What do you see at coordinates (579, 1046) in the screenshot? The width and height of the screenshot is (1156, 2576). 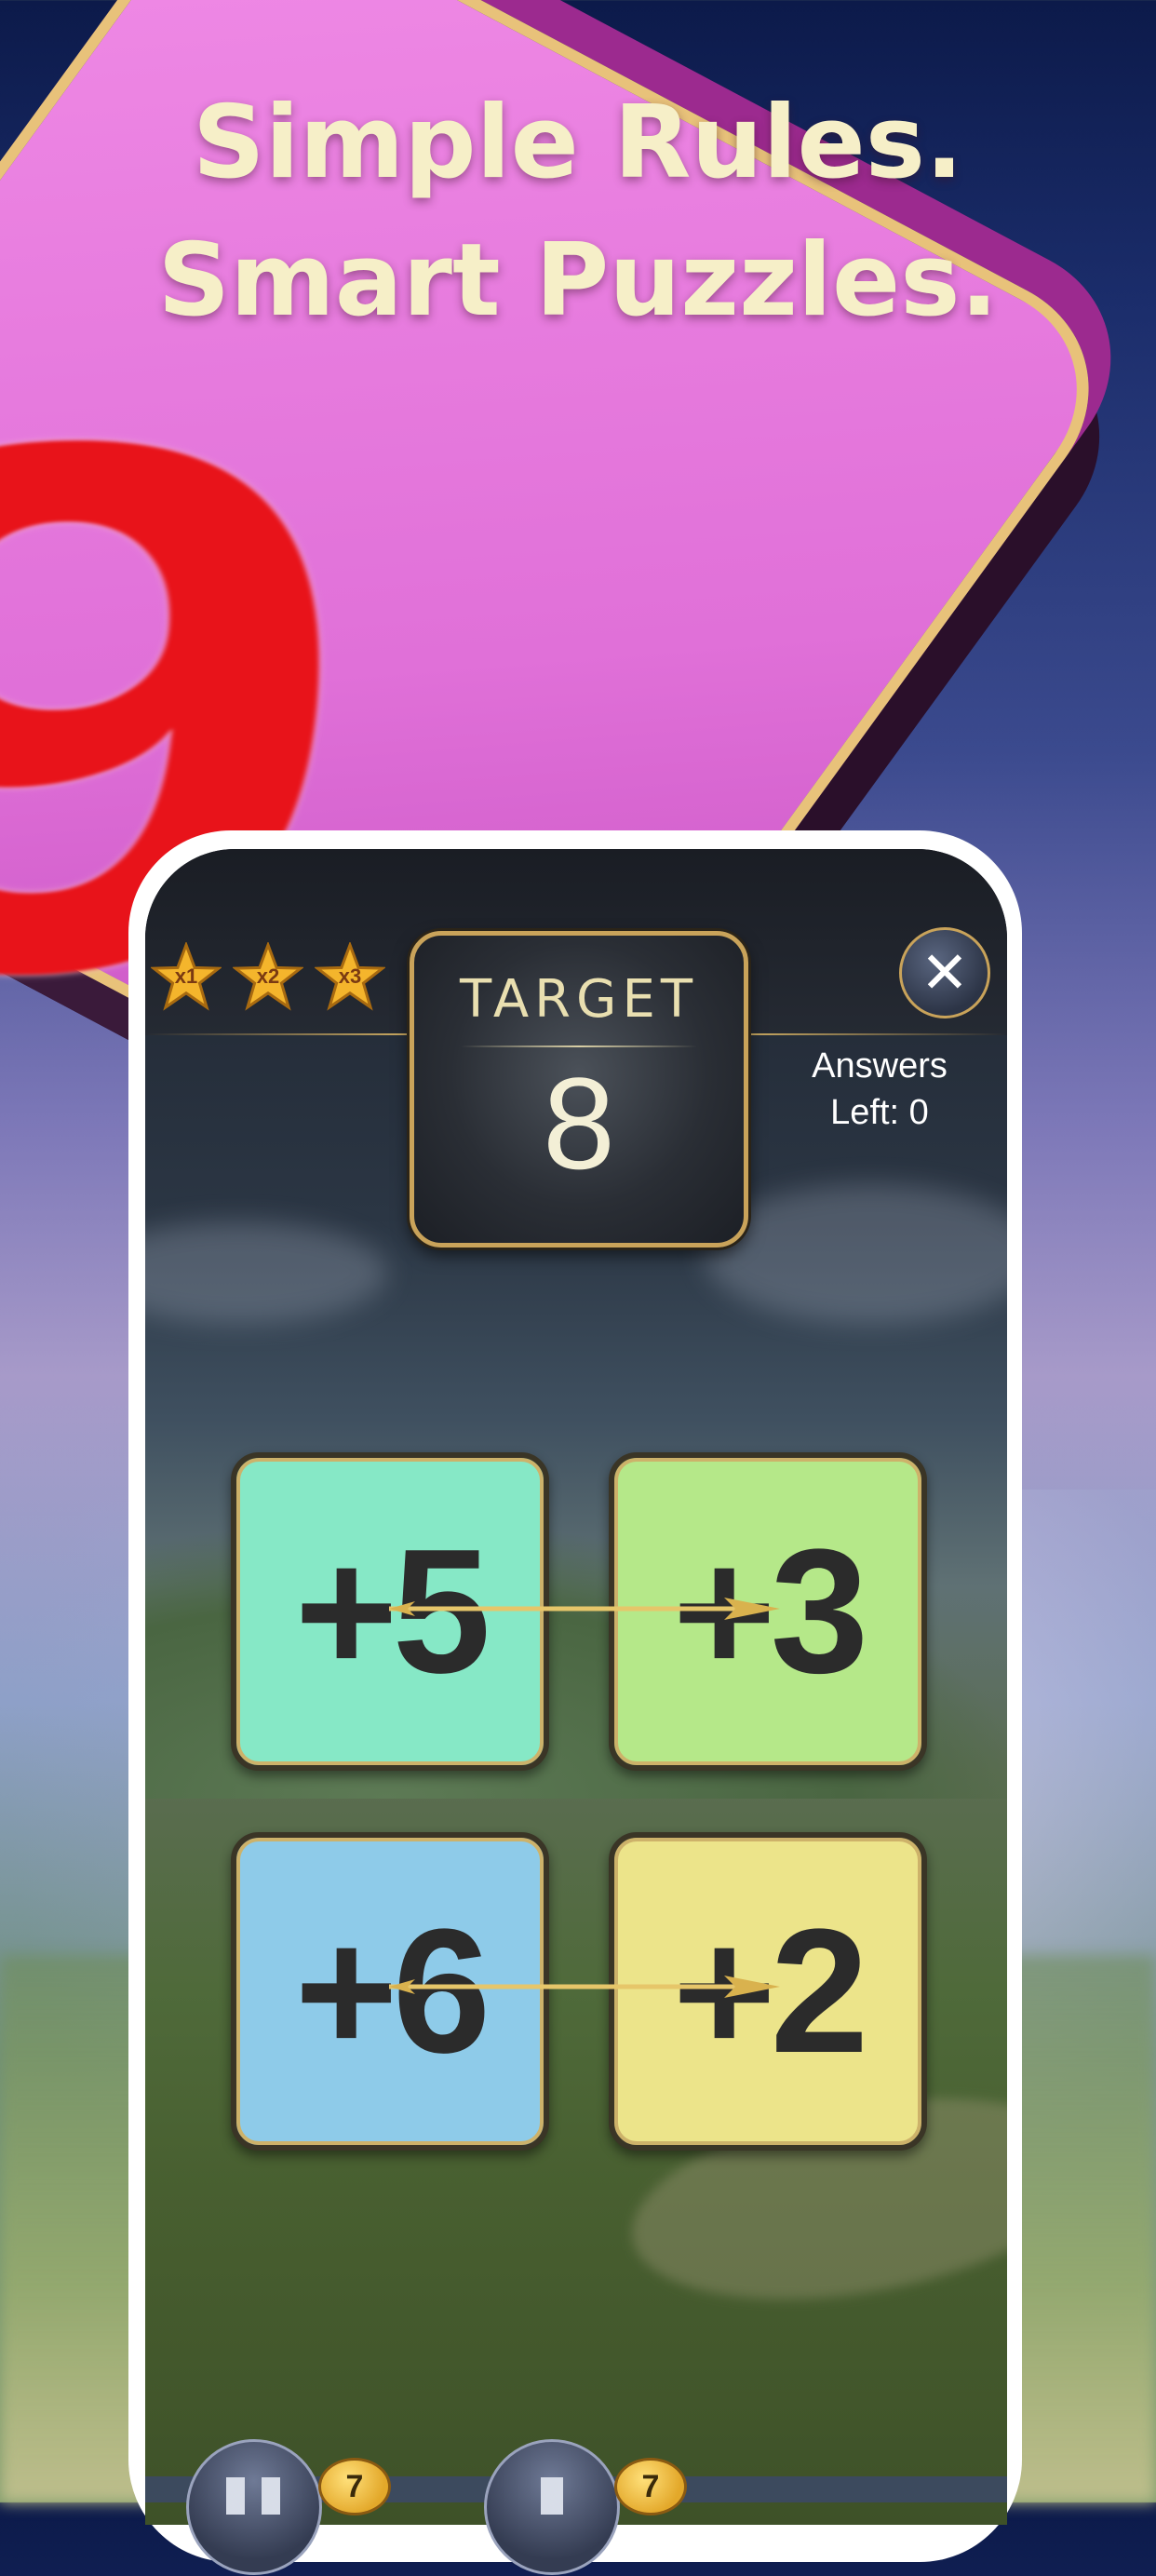 I see `target-divider` at bounding box center [579, 1046].